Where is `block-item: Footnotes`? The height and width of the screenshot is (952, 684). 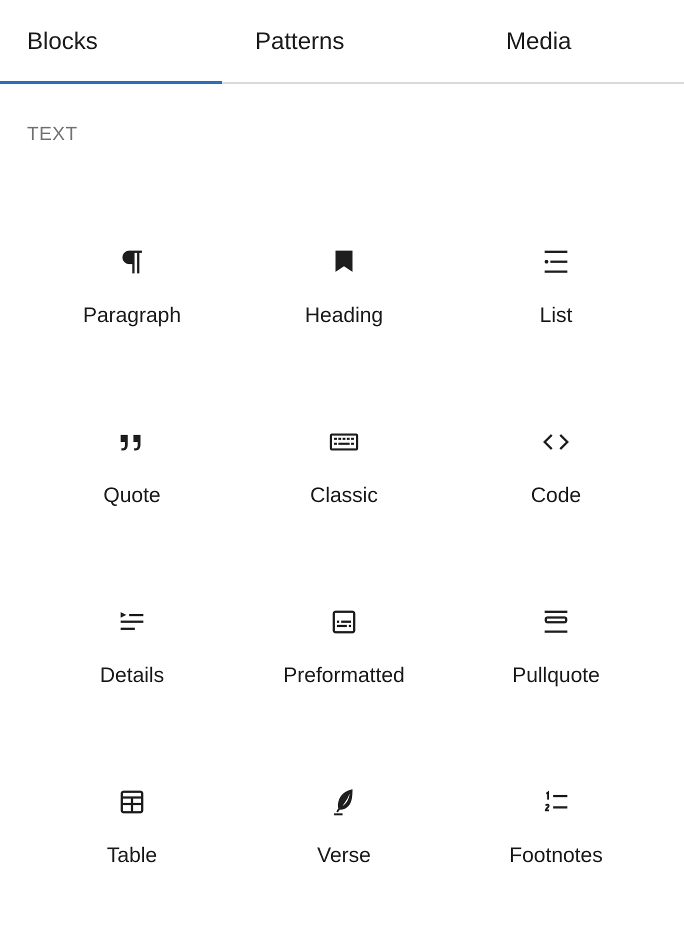
block-item: Footnotes is located at coordinates (556, 812).